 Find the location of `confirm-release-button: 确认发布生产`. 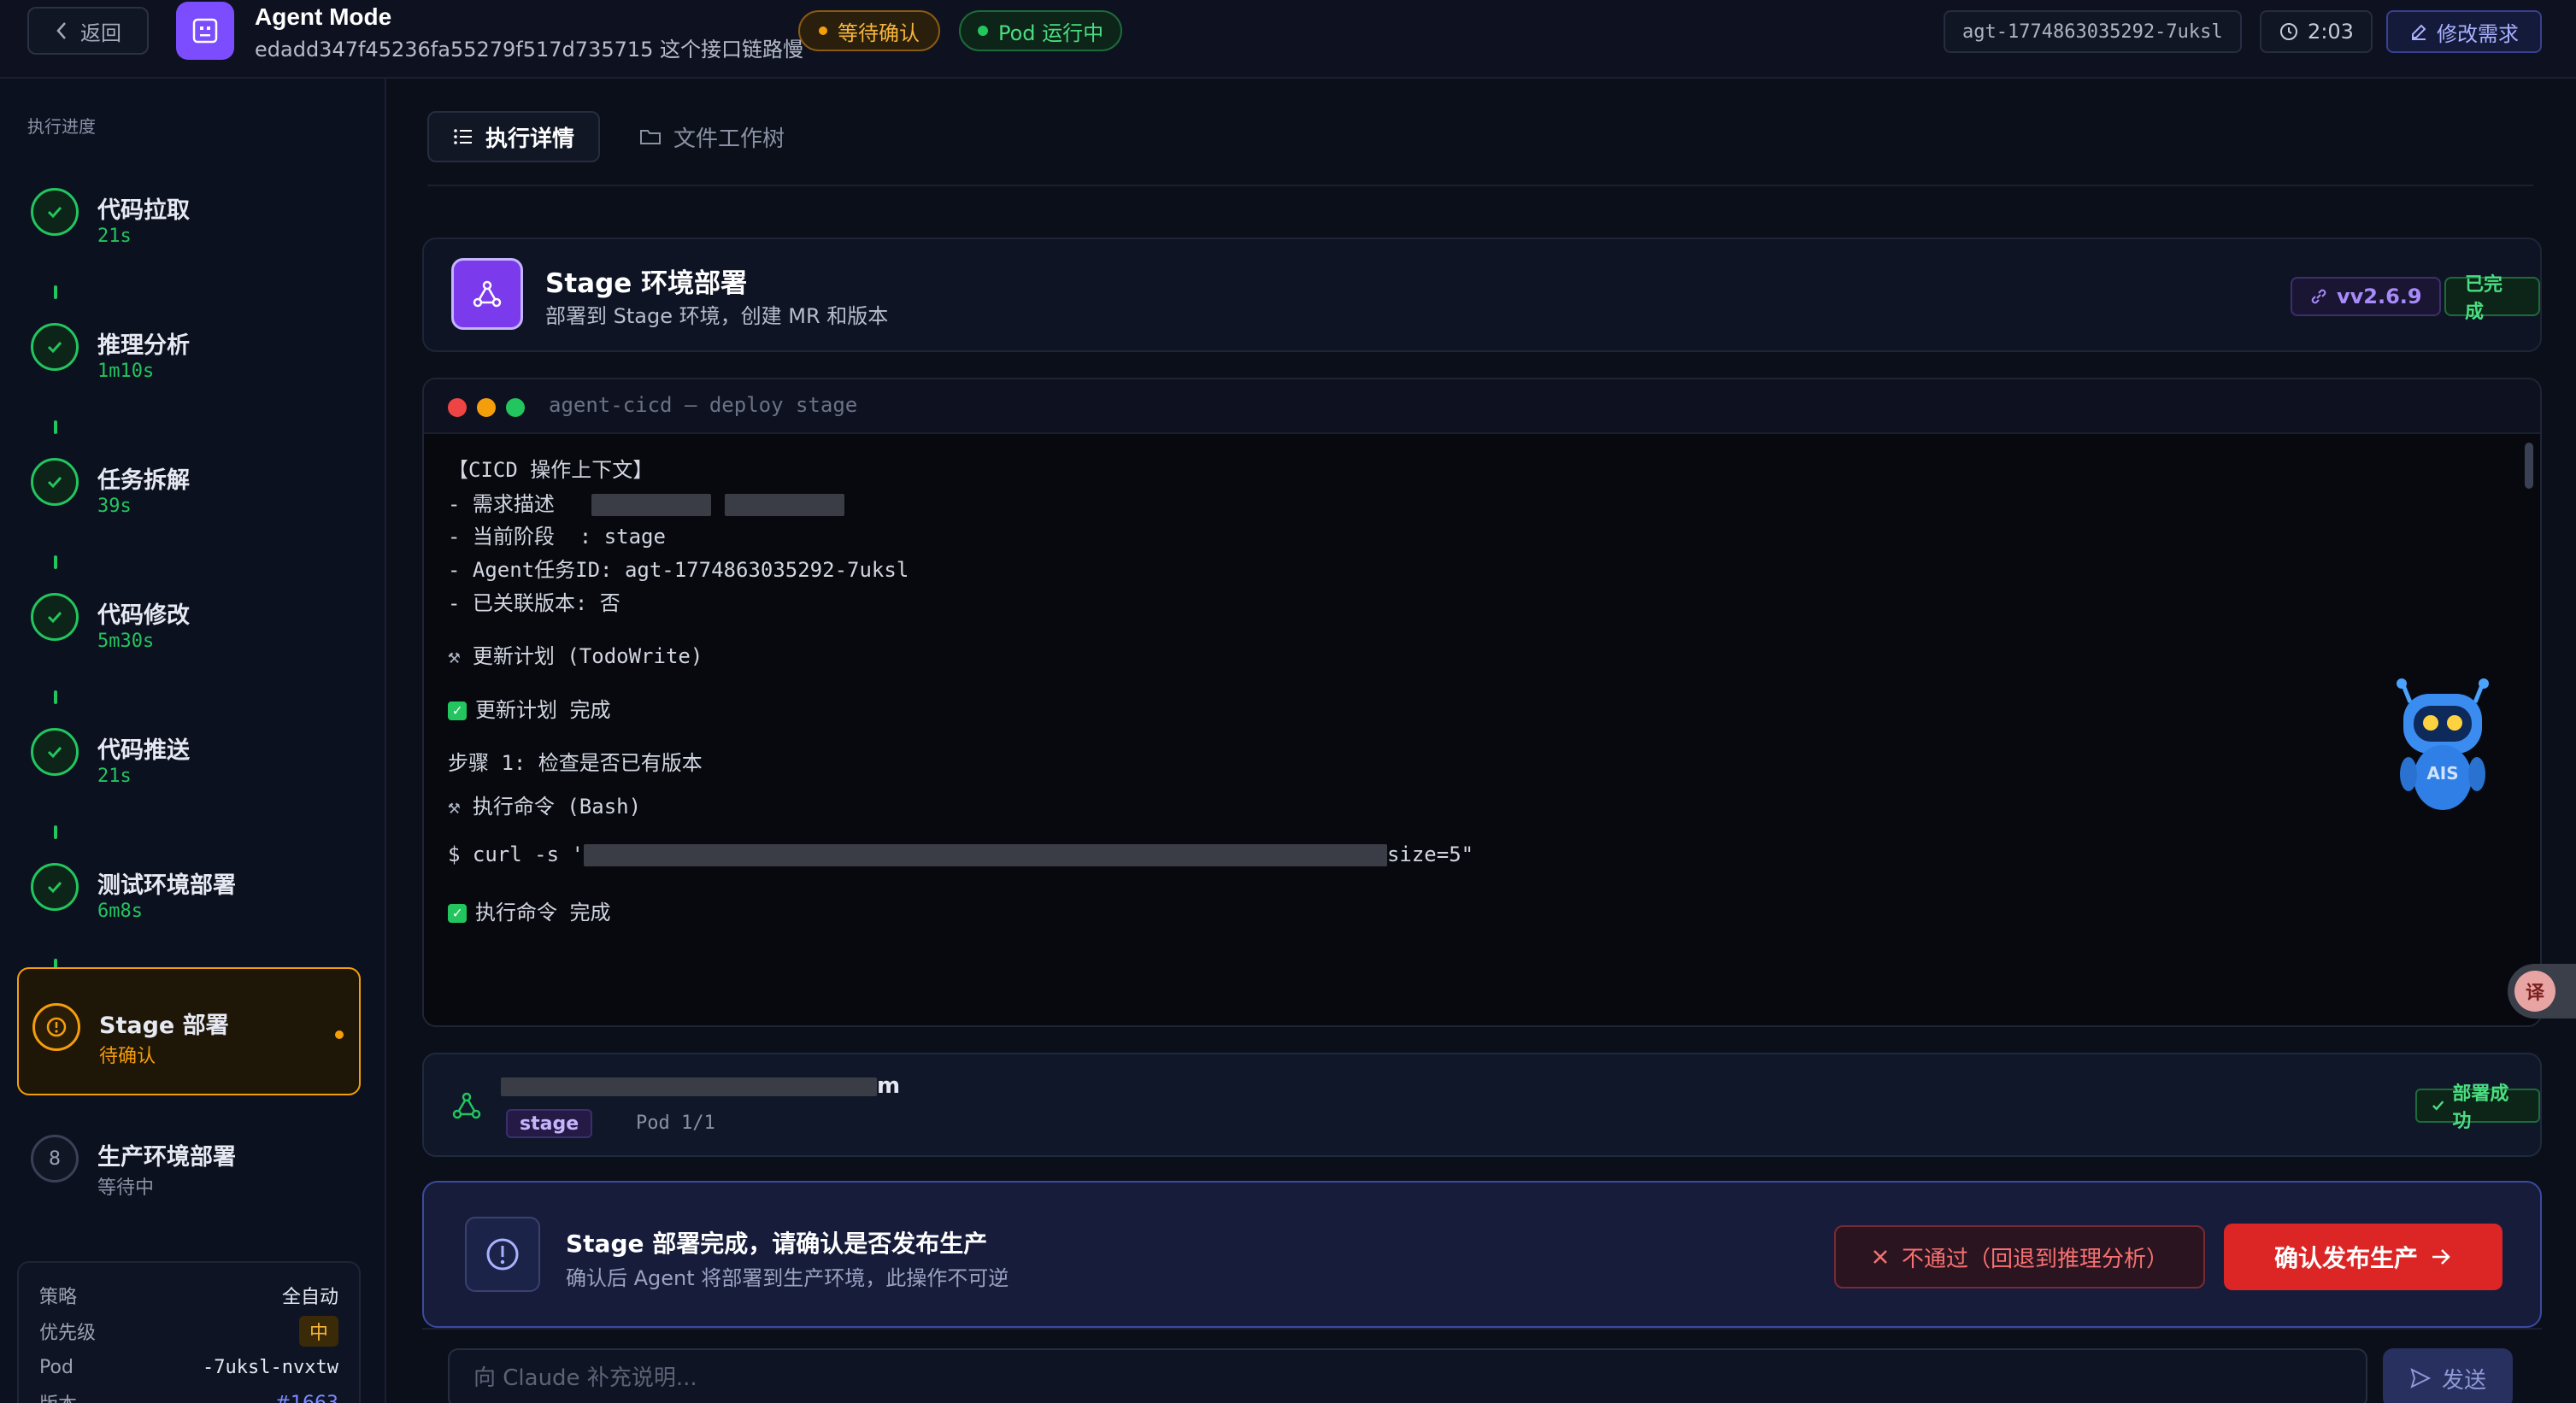

confirm-release-button: 确认发布生产 is located at coordinates (2363, 1257).